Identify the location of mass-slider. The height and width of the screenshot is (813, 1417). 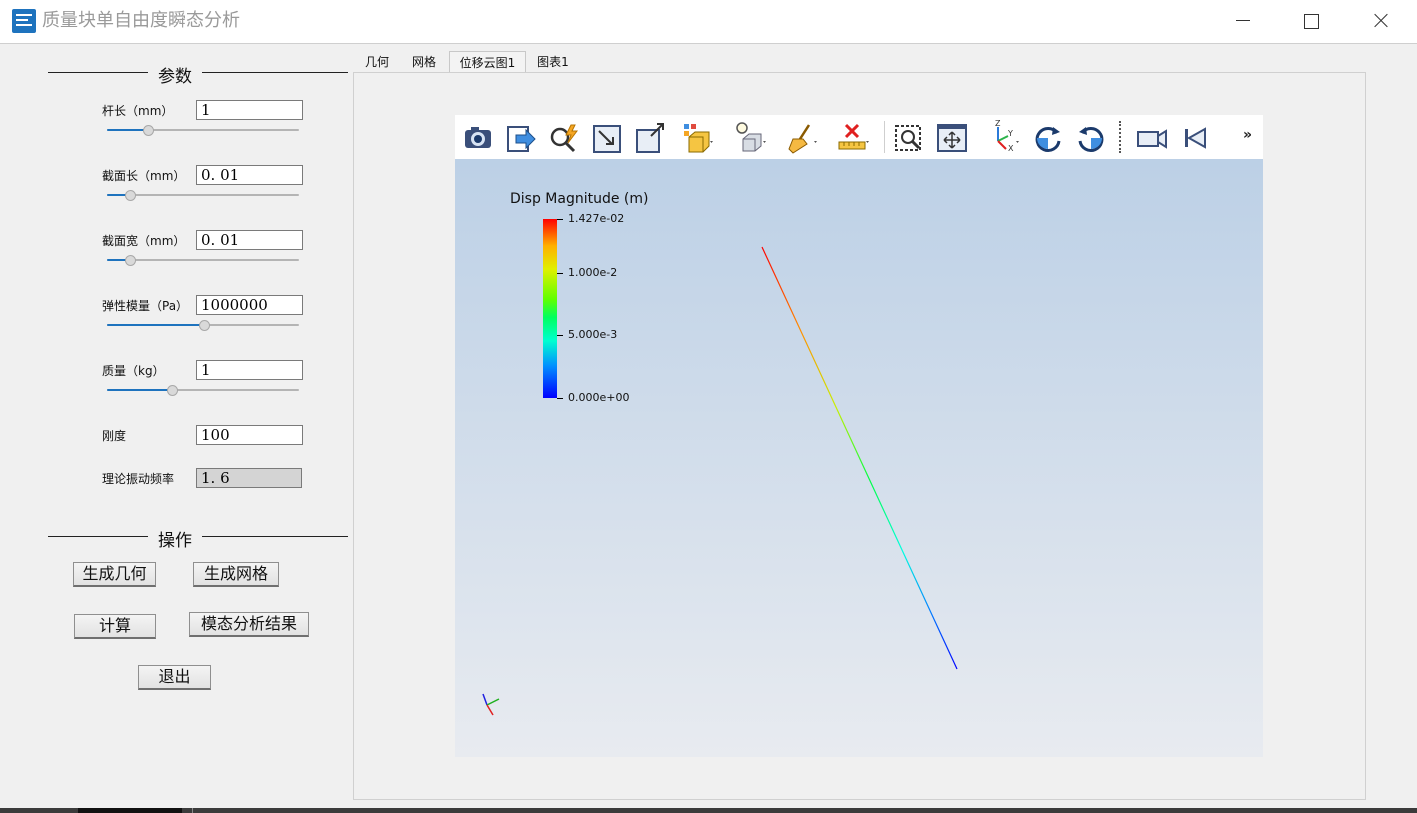
(203, 390).